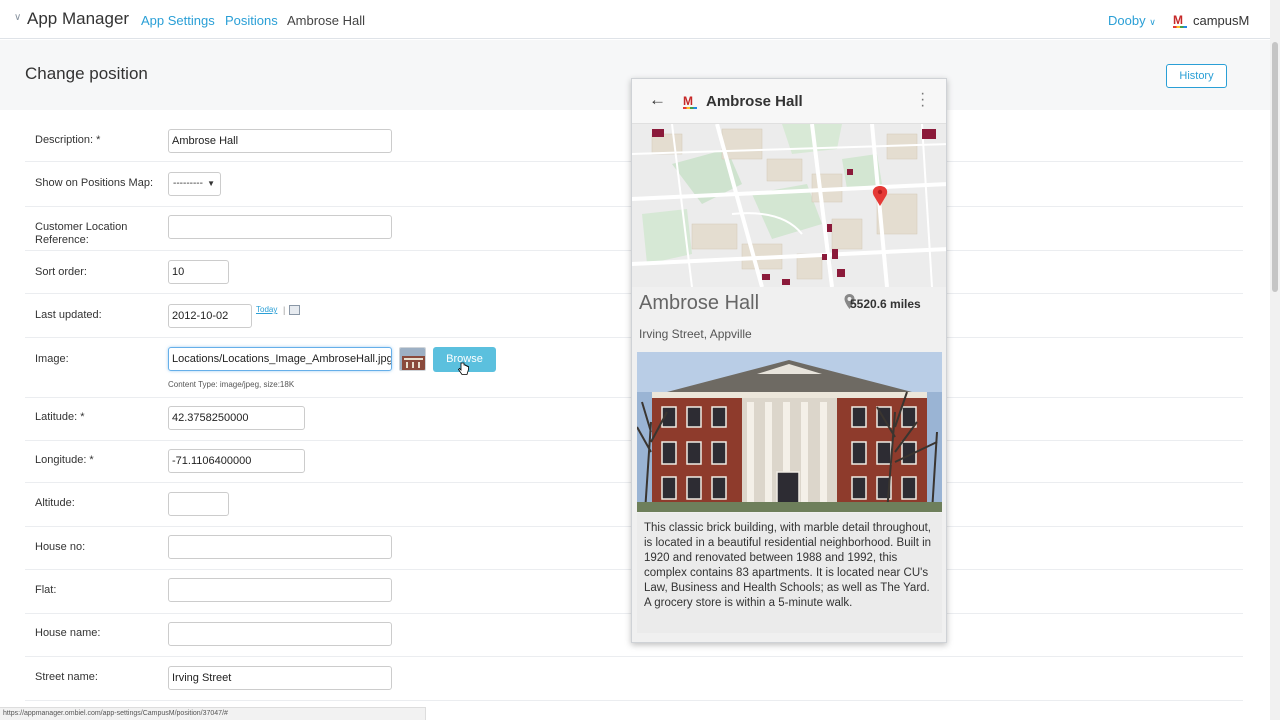  I want to click on street-name-input: Irving Street, so click(280, 678).